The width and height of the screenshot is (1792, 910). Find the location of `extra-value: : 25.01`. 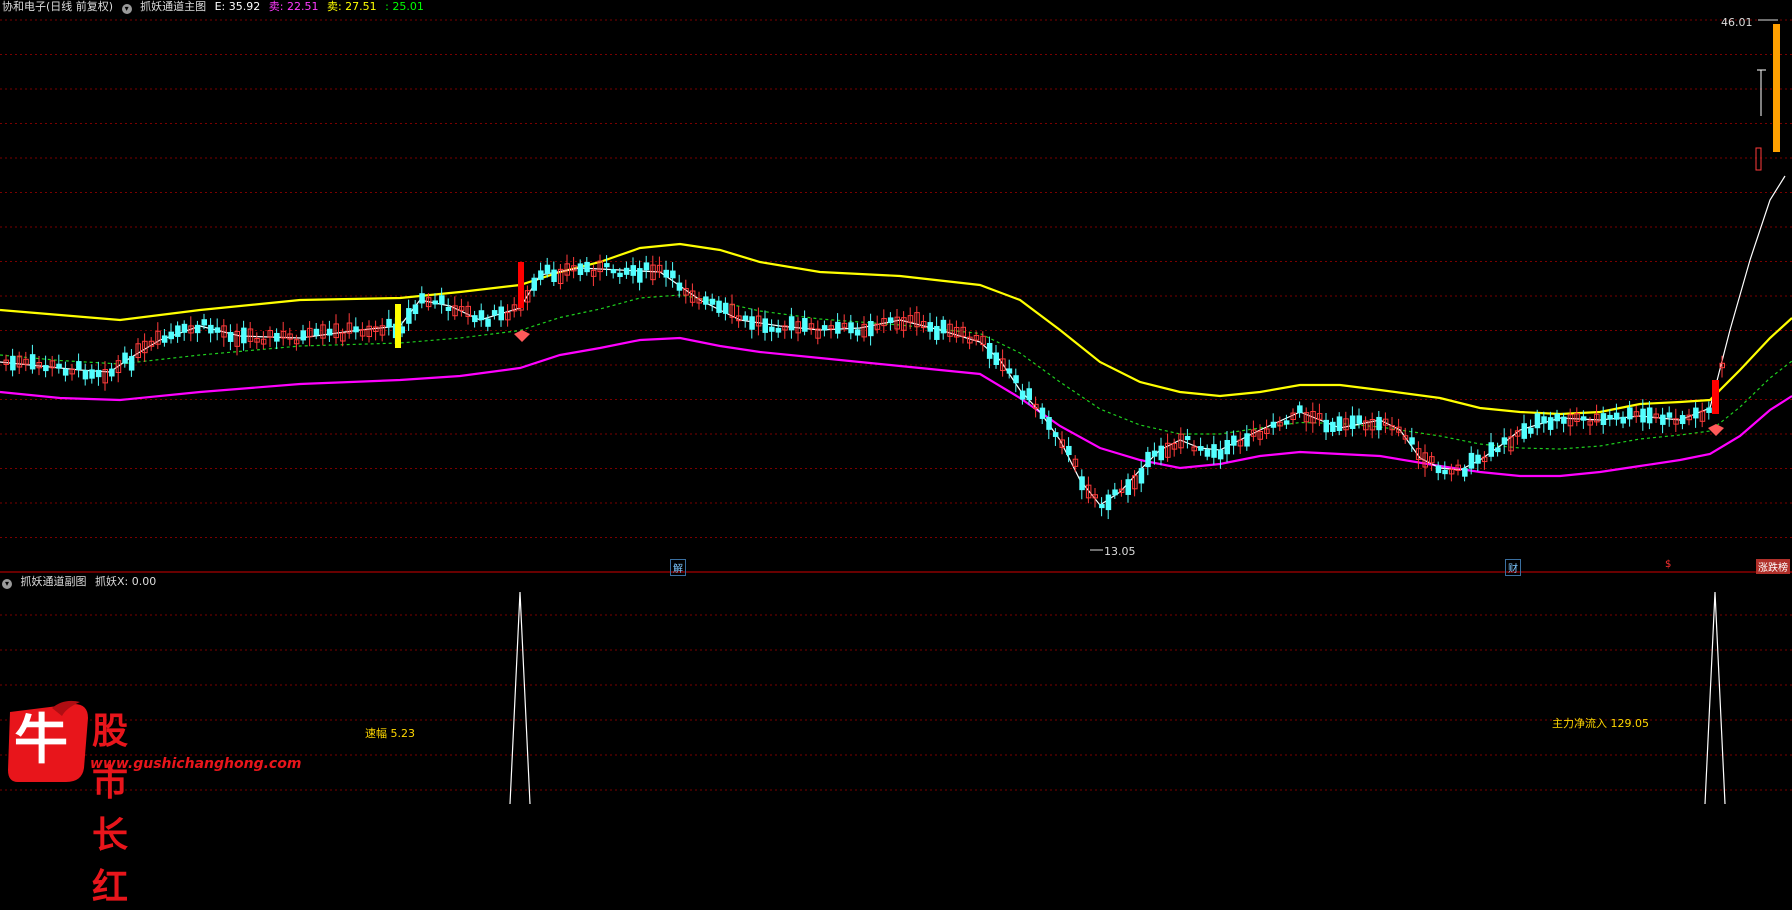

extra-value: : 25.01 is located at coordinates (404, 6).